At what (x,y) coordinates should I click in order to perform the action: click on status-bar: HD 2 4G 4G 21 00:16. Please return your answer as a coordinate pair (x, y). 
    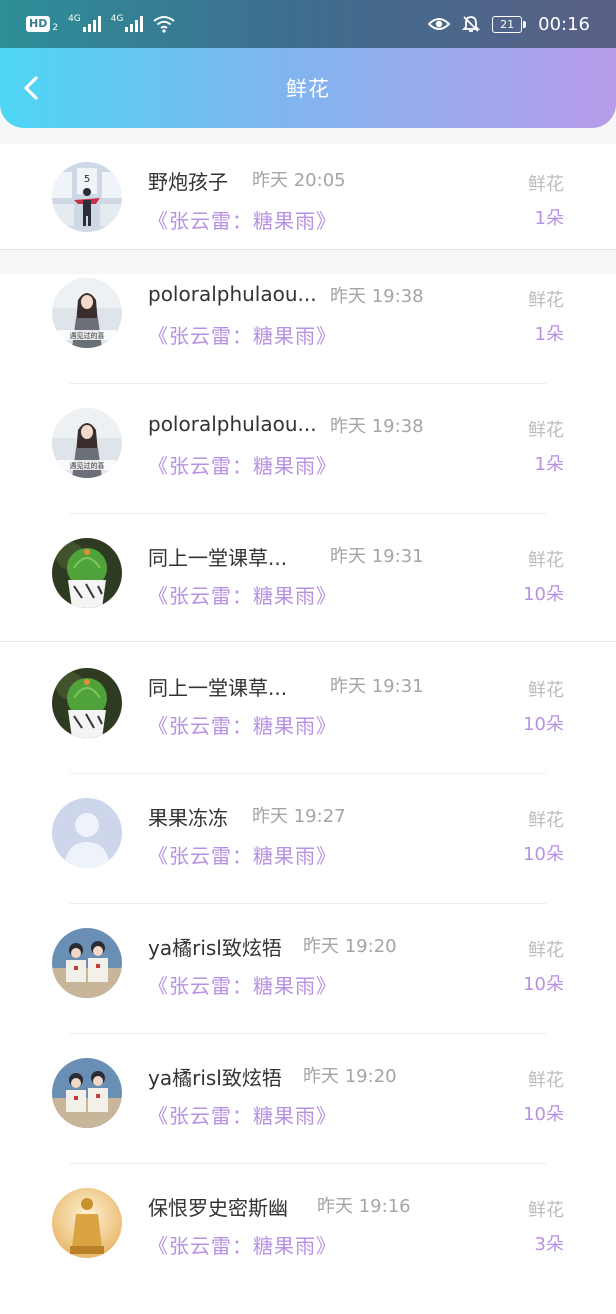
    Looking at the image, I should click on (308, 24).